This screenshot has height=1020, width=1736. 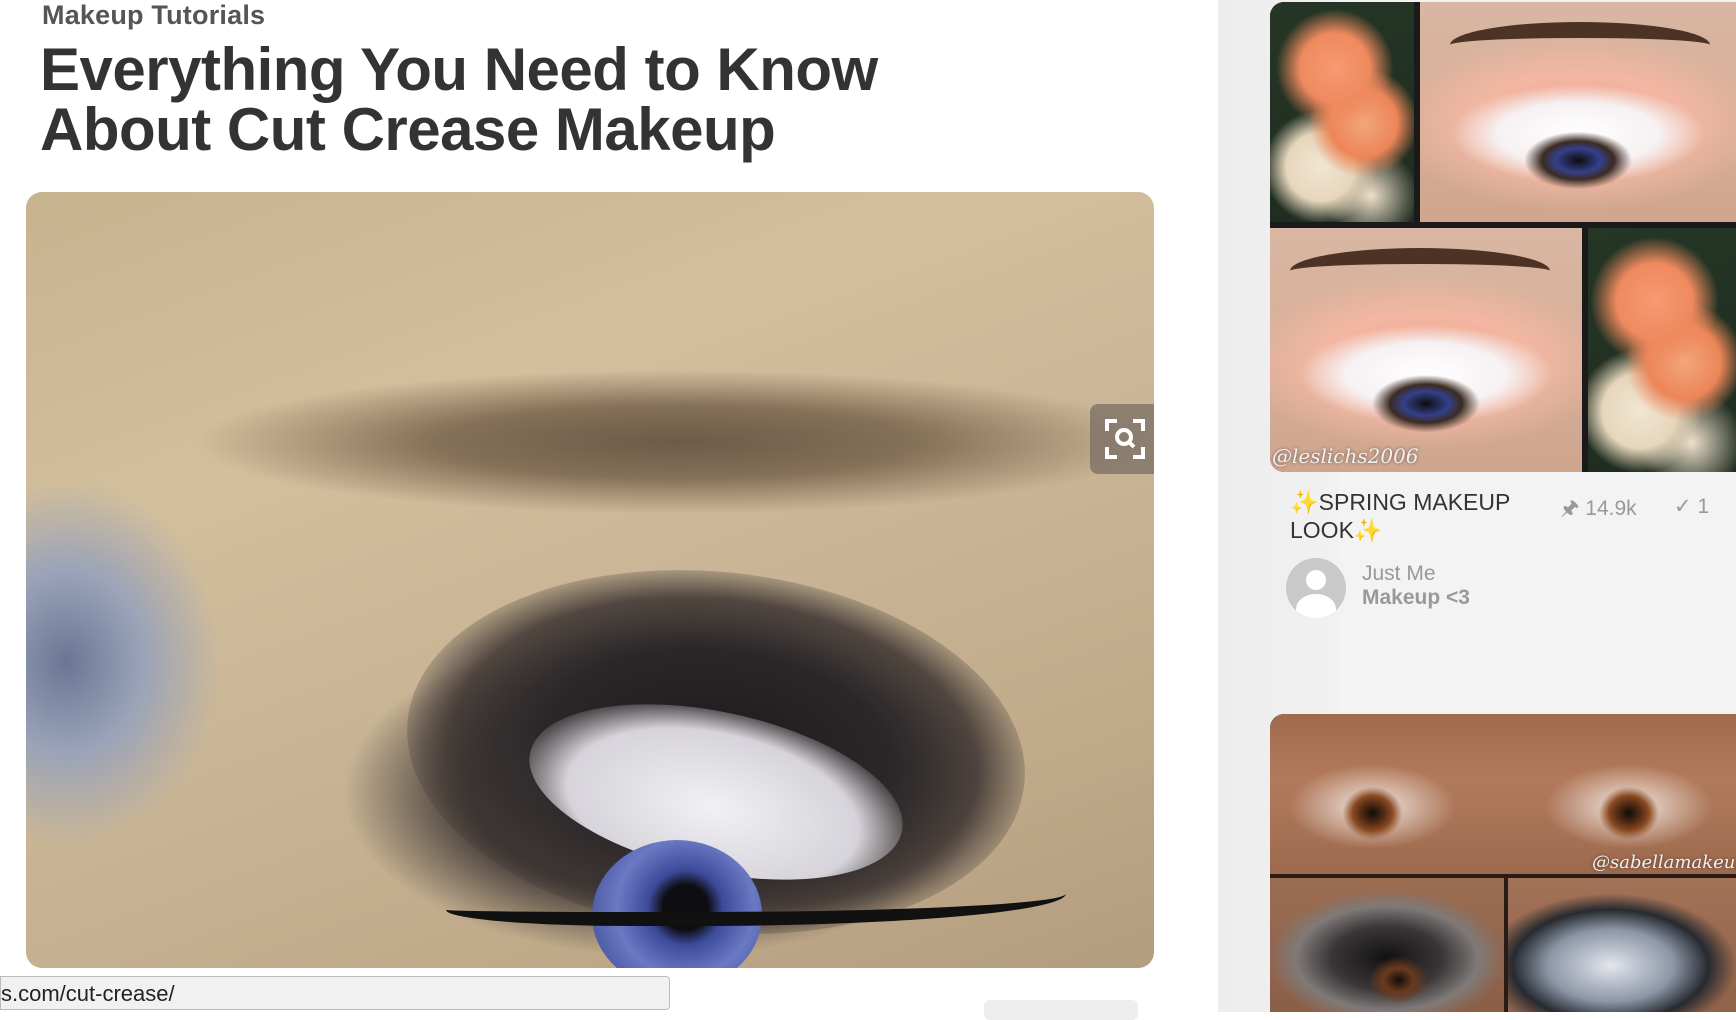 What do you see at coordinates (1387, 945) in the screenshot?
I see `smoky-eye-photo` at bounding box center [1387, 945].